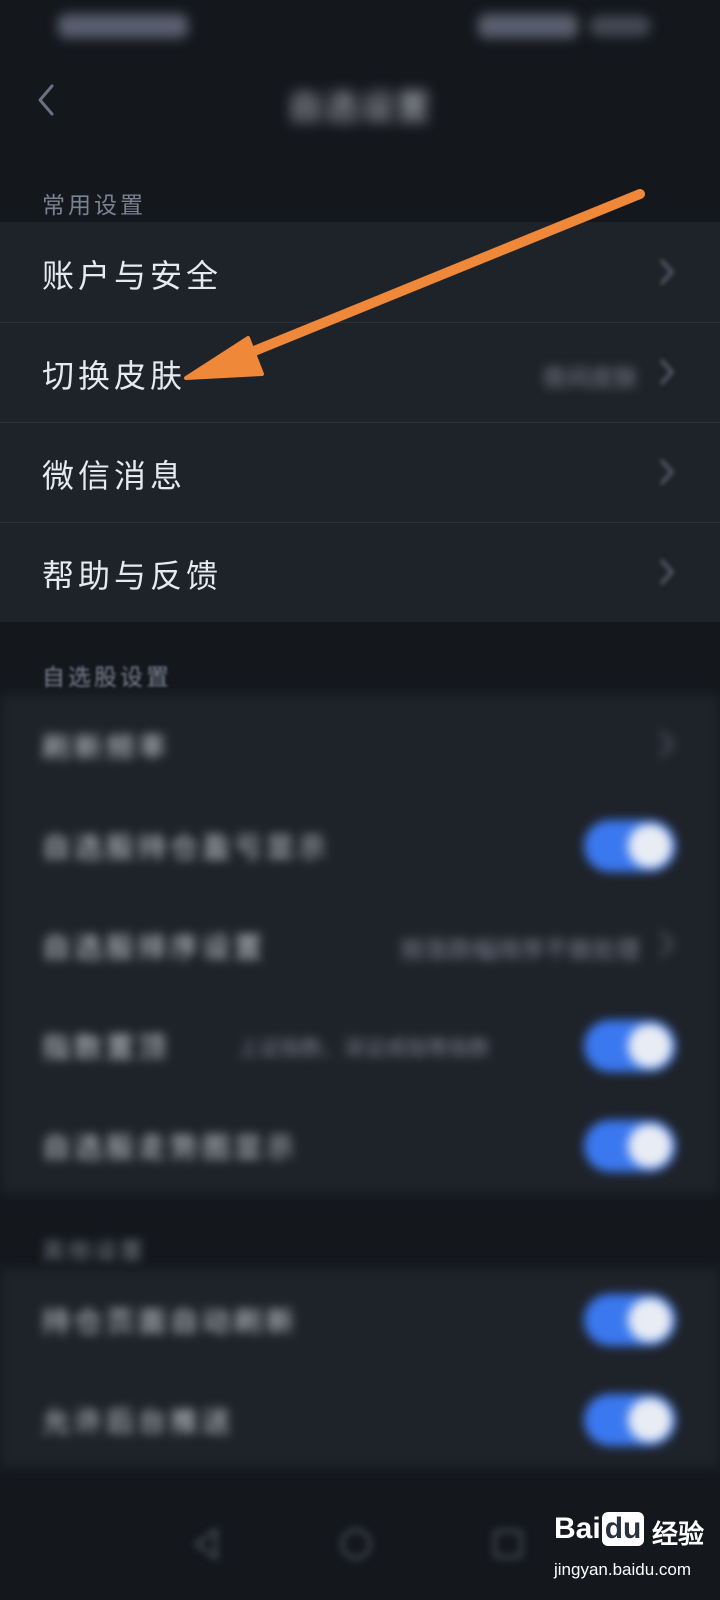 The image size is (720, 1600). What do you see at coordinates (206, 1544) in the screenshot?
I see `nav-back-icon` at bounding box center [206, 1544].